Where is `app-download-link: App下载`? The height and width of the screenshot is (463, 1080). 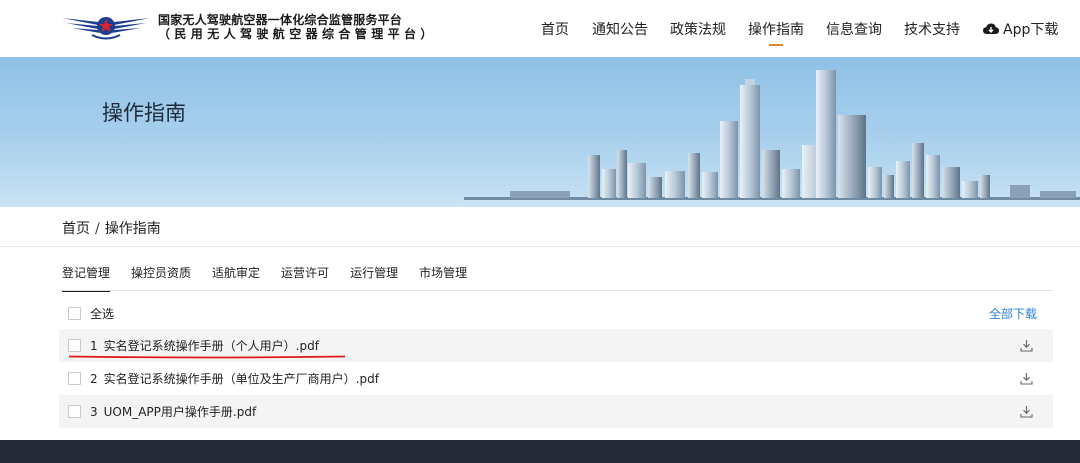
app-download-link: App下载 is located at coordinates (1020, 29).